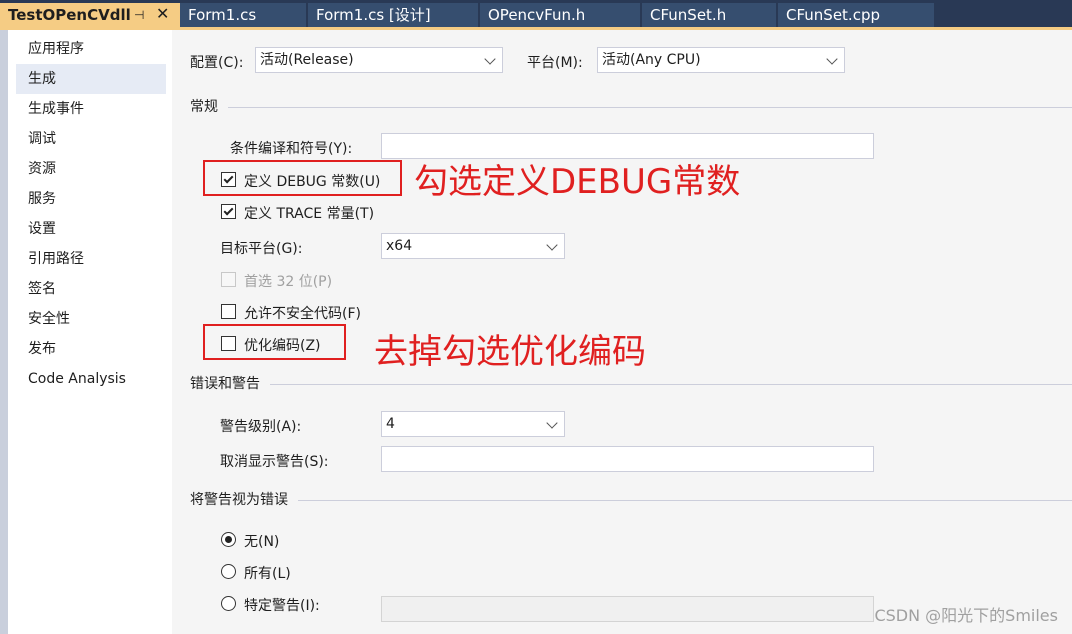 The width and height of the screenshot is (1072, 634). I want to click on sidebar-item-build-events: 生成事件, so click(91, 109).